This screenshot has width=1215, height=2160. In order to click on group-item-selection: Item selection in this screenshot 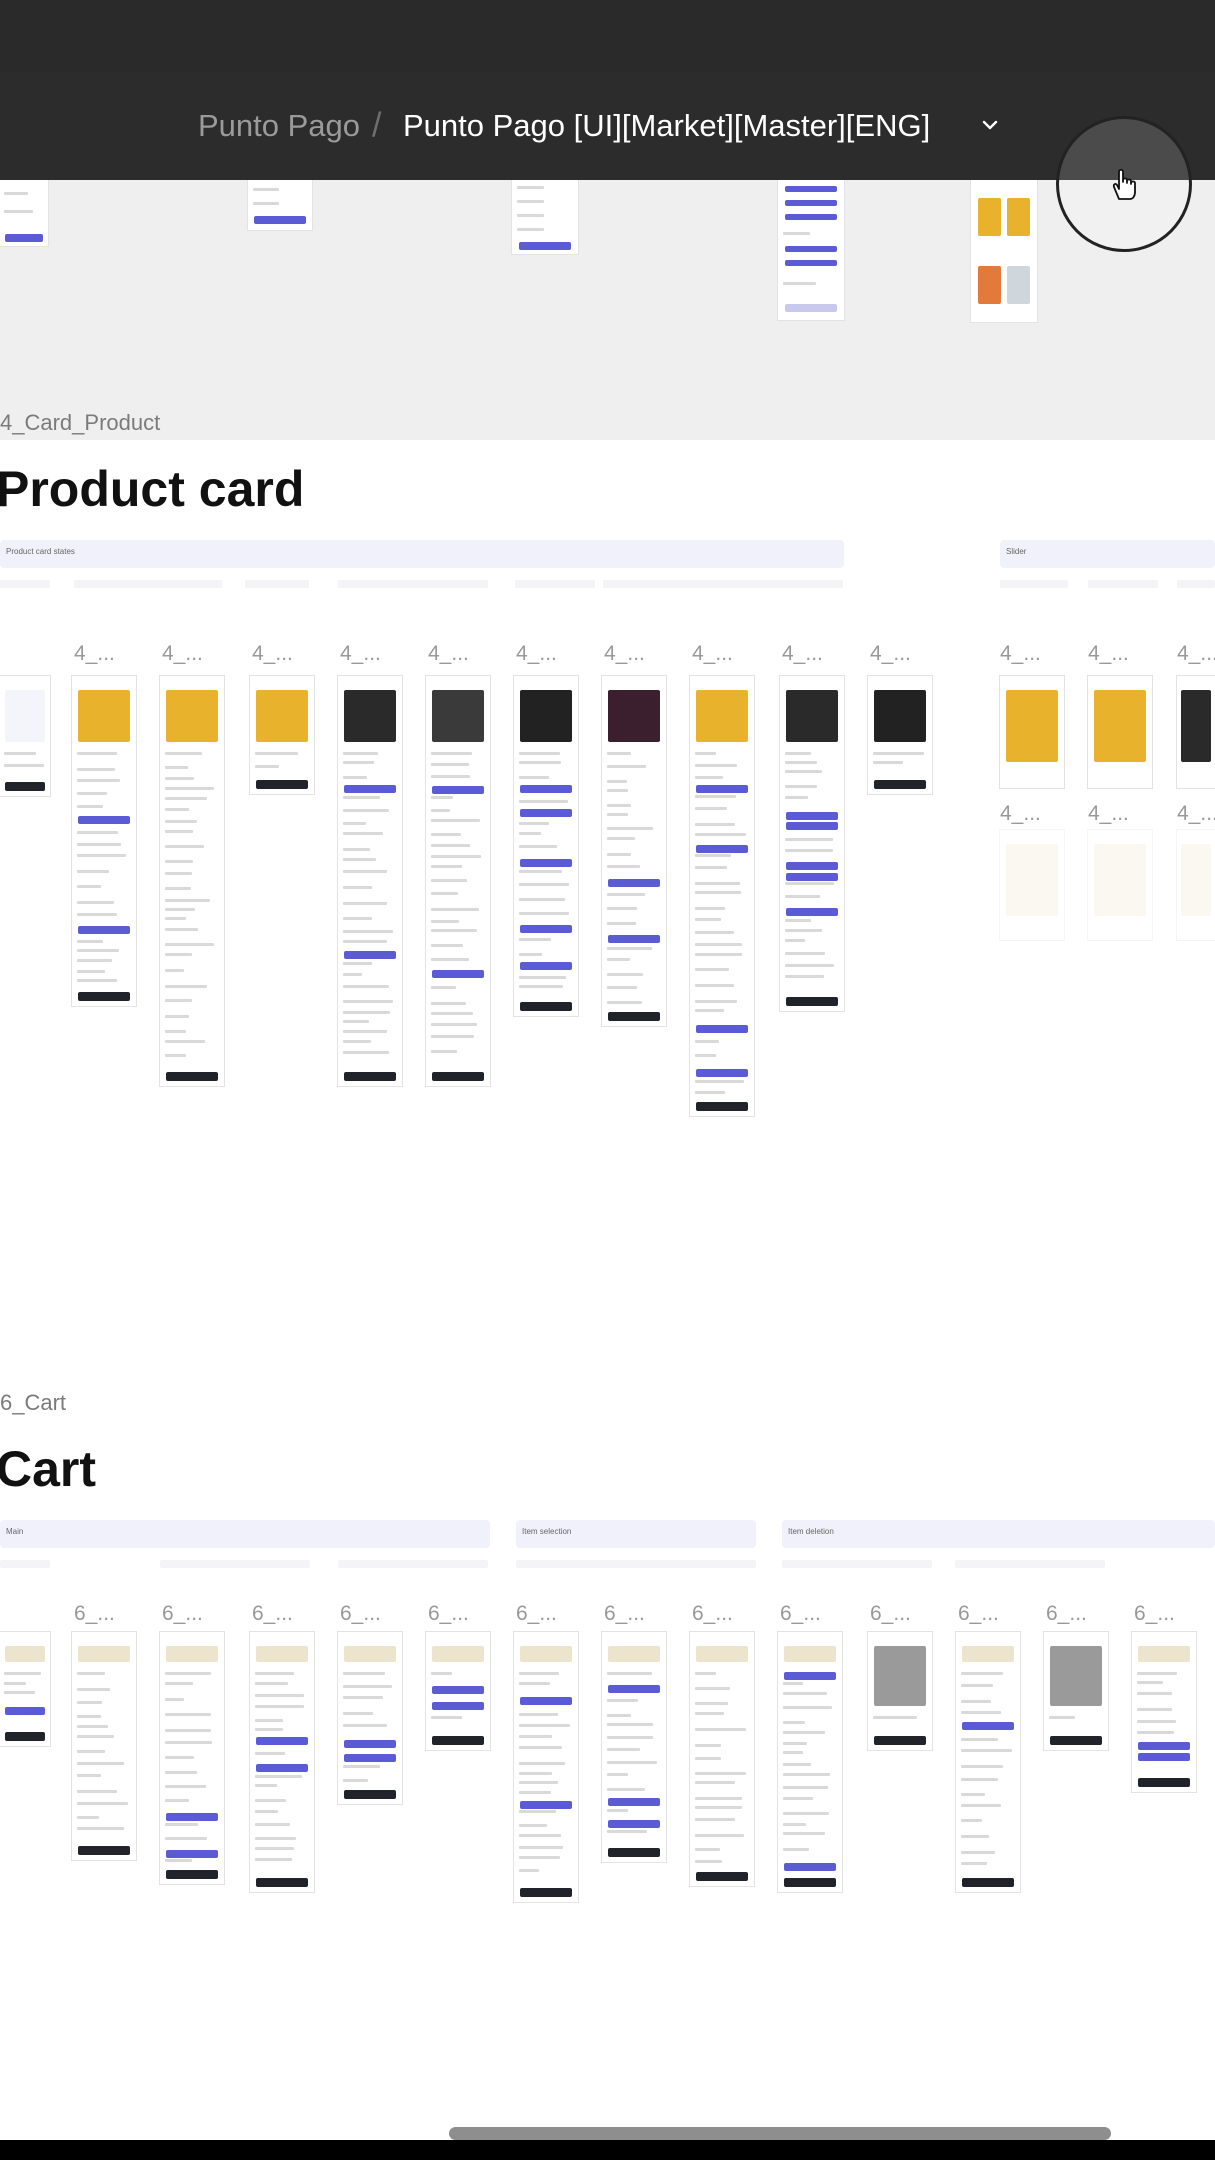, I will do `click(636, 1534)`.